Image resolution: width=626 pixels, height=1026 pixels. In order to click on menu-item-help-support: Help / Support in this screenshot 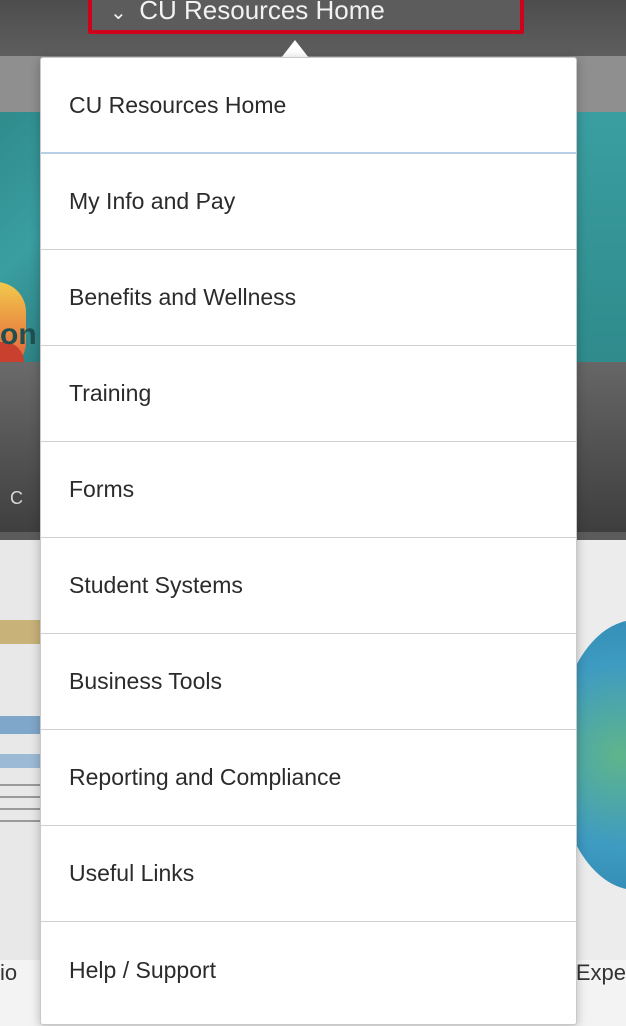, I will do `click(308, 970)`.